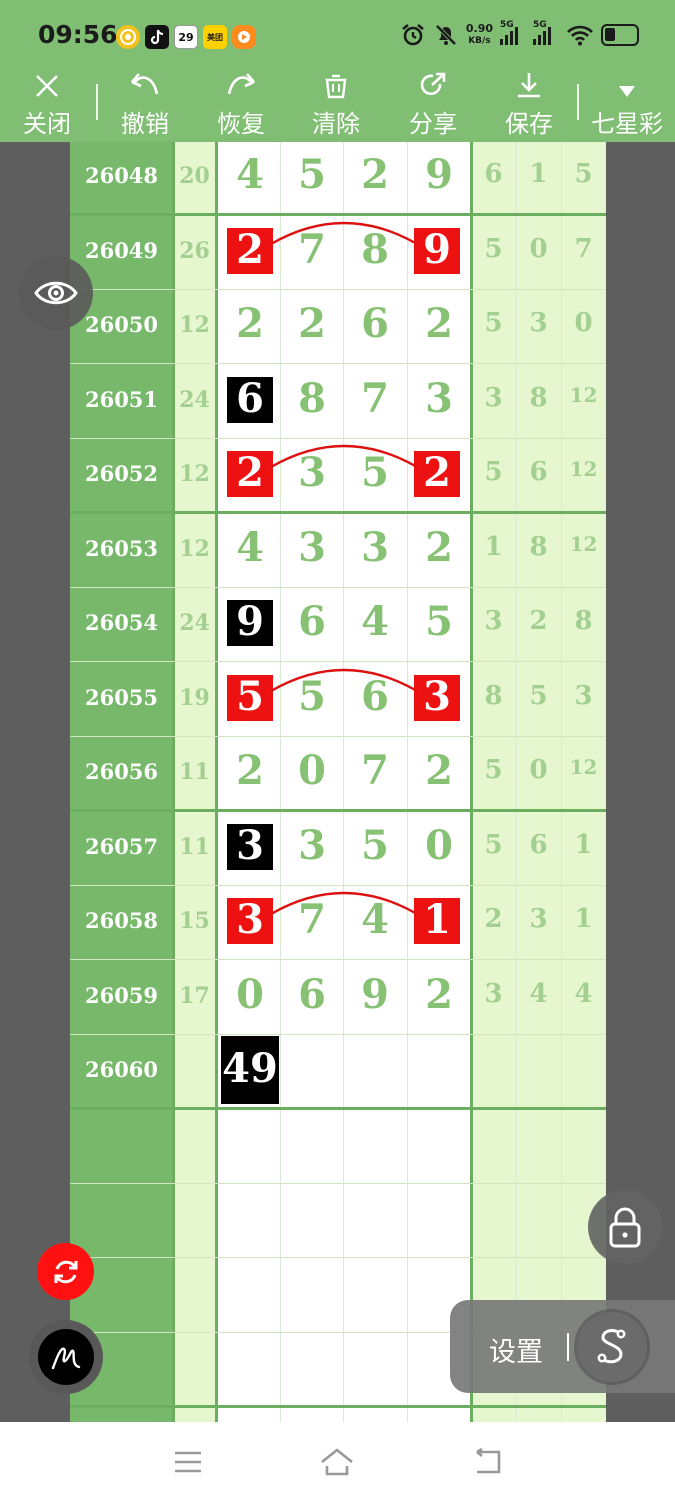 This screenshot has width=675, height=1500. What do you see at coordinates (194, 847) in the screenshot?
I see `sum-value: 11` at bounding box center [194, 847].